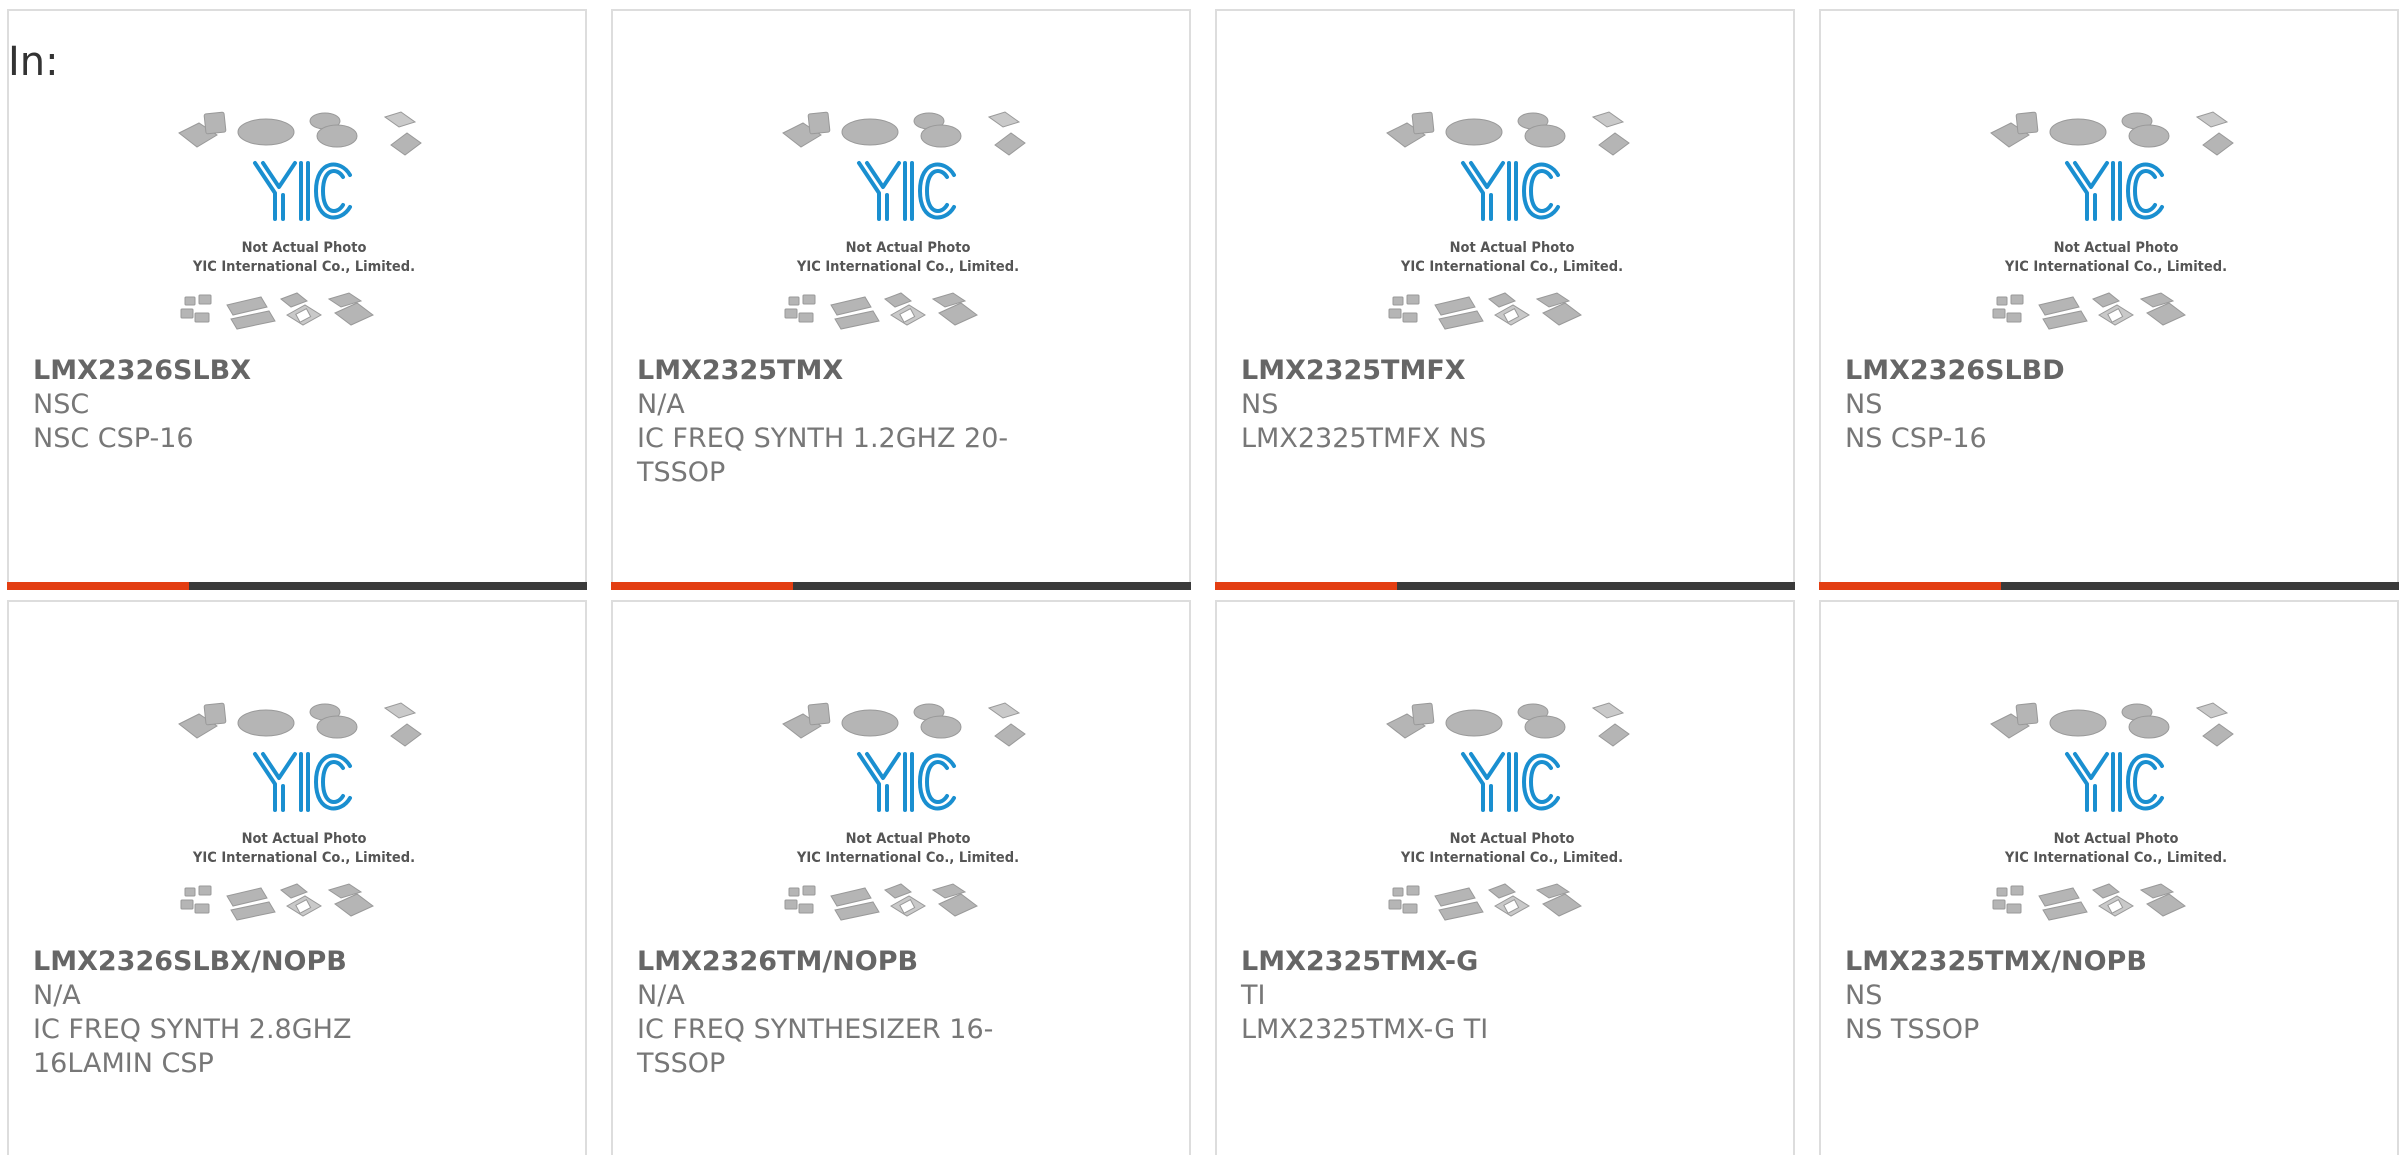 The image size is (2400, 1155). Describe the element at coordinates (1365, 1029) in the screenshot. I see `product-description: LMX2325TMX-G TI` at that location.